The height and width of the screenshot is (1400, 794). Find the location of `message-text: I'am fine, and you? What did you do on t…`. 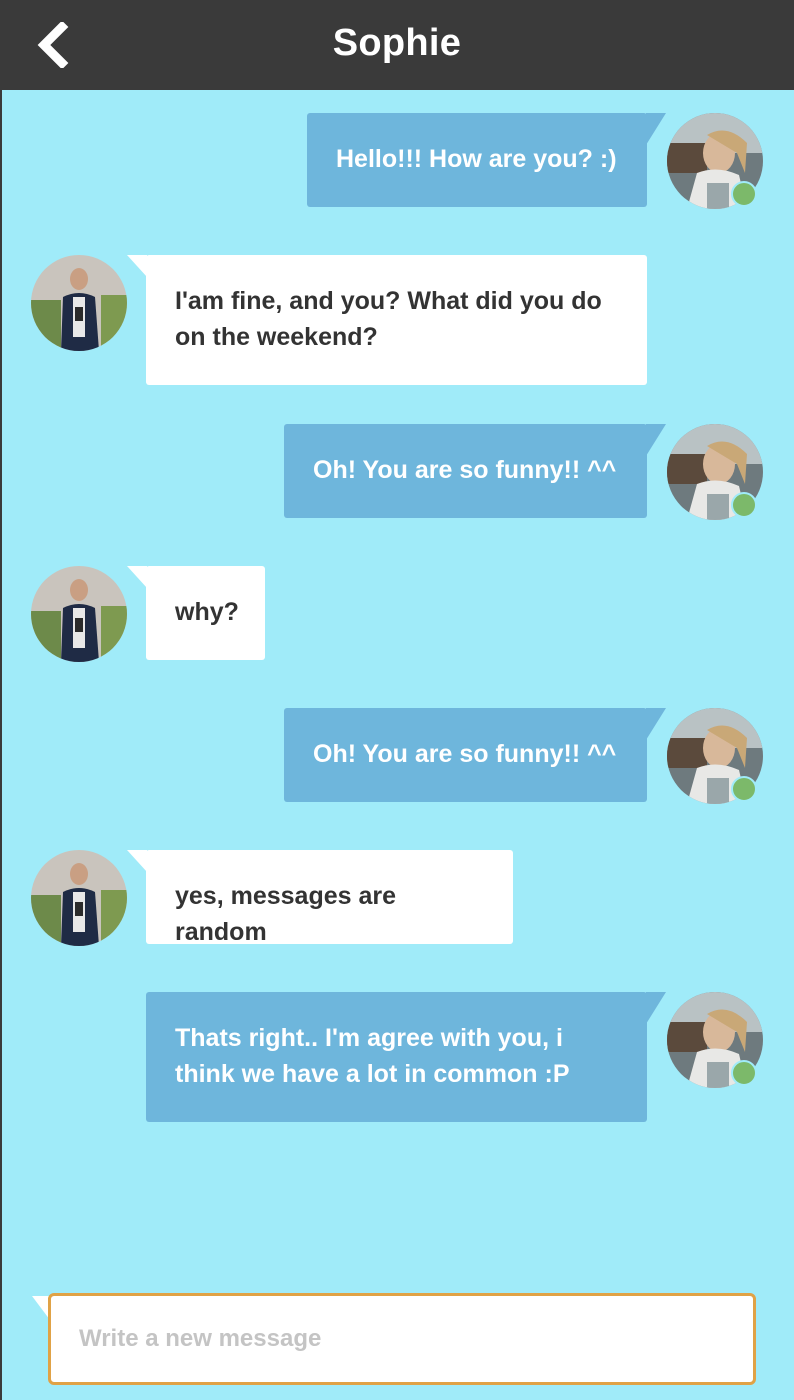

message-text: I'am fine, and you? What did you do on t… is located at coordinates (388, 319).